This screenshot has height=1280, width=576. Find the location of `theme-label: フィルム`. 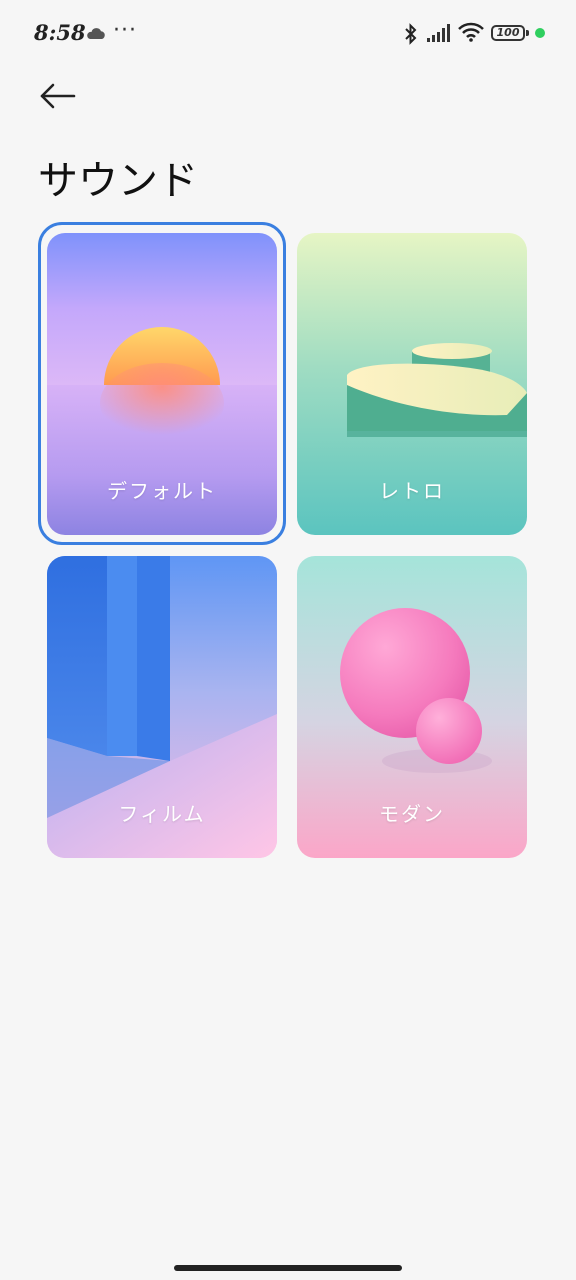

theme-label: フィルム is located at coordinates (162, 815).